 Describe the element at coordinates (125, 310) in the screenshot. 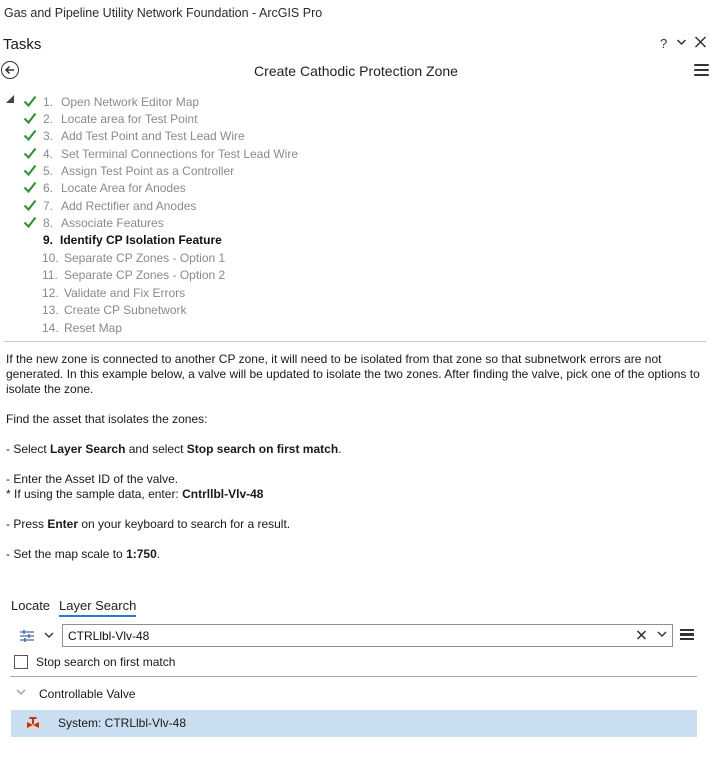

I see `task-step-label: Create CP Subnetwork` at that location.